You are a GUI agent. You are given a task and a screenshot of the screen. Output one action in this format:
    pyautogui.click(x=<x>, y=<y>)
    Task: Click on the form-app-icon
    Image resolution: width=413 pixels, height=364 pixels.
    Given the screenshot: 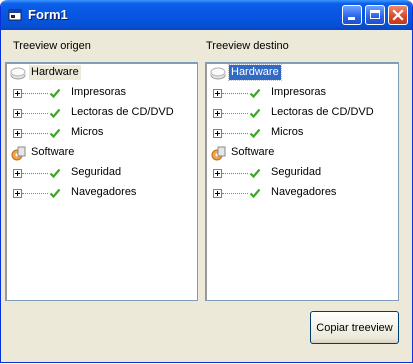 What is the action you would take?
    pyautogui.click(x=15, y=15)
    